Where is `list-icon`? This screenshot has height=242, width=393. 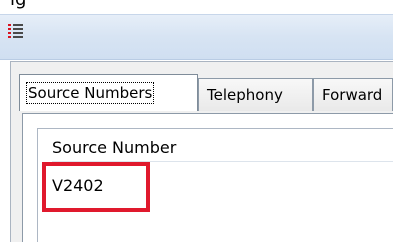
list-icon is located at coordinates (15, 31).